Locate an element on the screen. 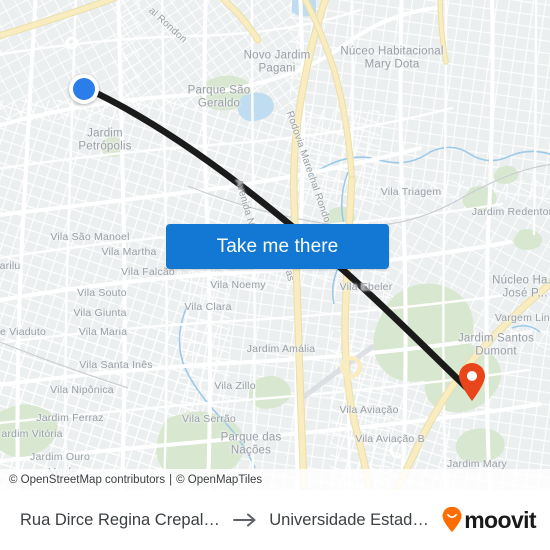 Image resolution: width=550 pixels, height=550 pixels. osm-attribution-link: © OpenStreetMap contributors is located at coordinates (87, 480).